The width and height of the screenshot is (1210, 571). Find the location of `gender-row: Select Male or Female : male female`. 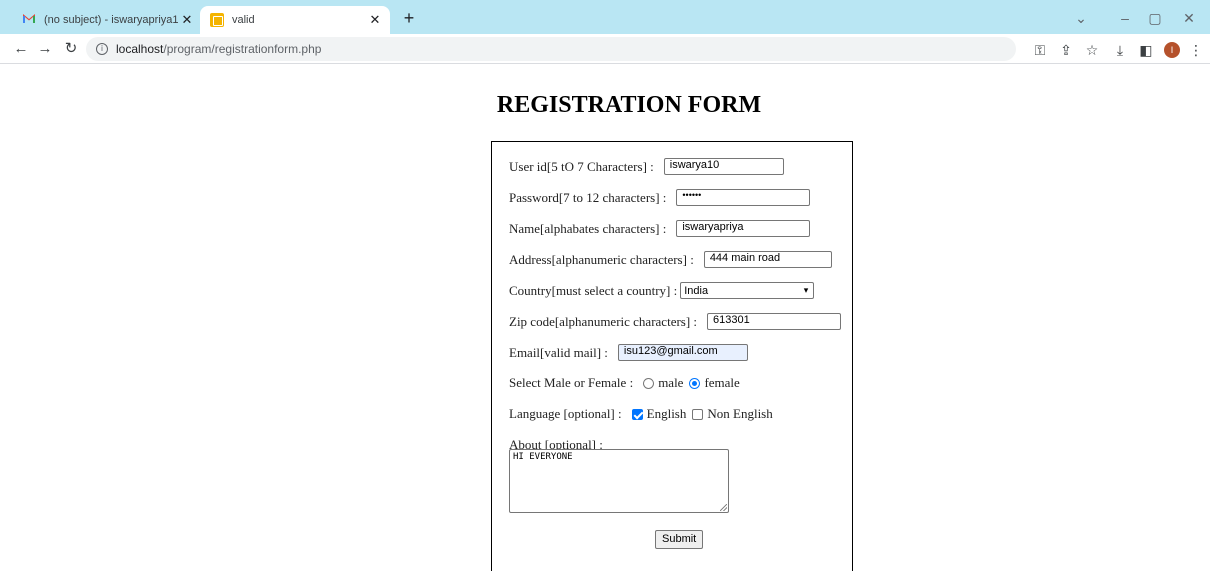

gender-row: Select Male or Female : male female is located at coordinates (627, 383).